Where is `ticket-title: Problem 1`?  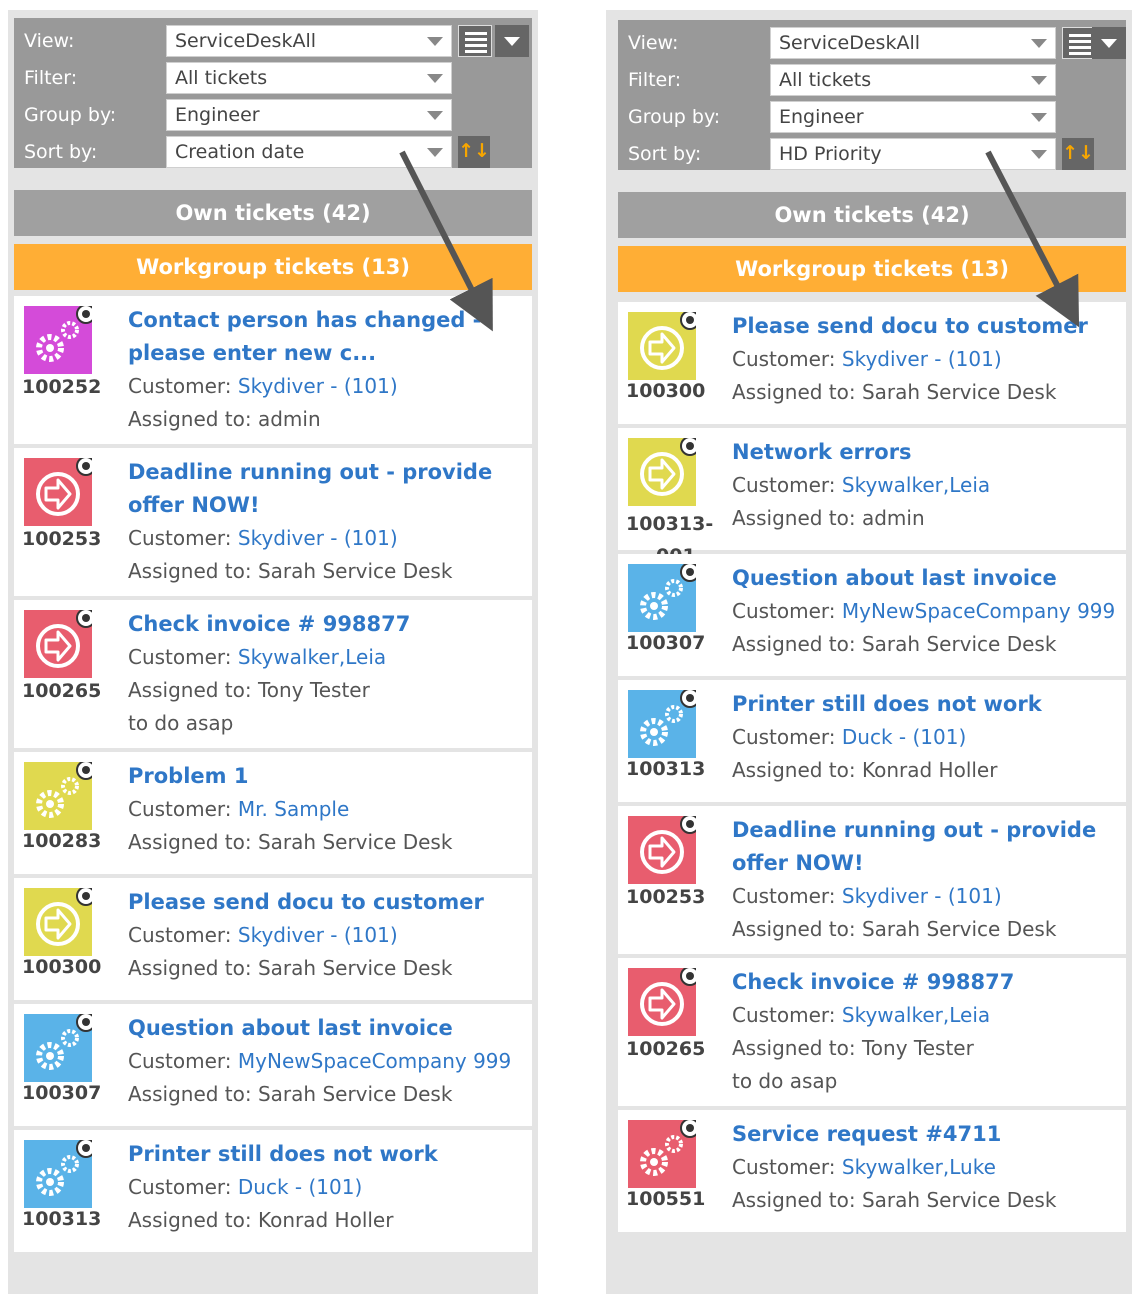
ticket-title: Problem 1 is located at coordinates (328, 776).